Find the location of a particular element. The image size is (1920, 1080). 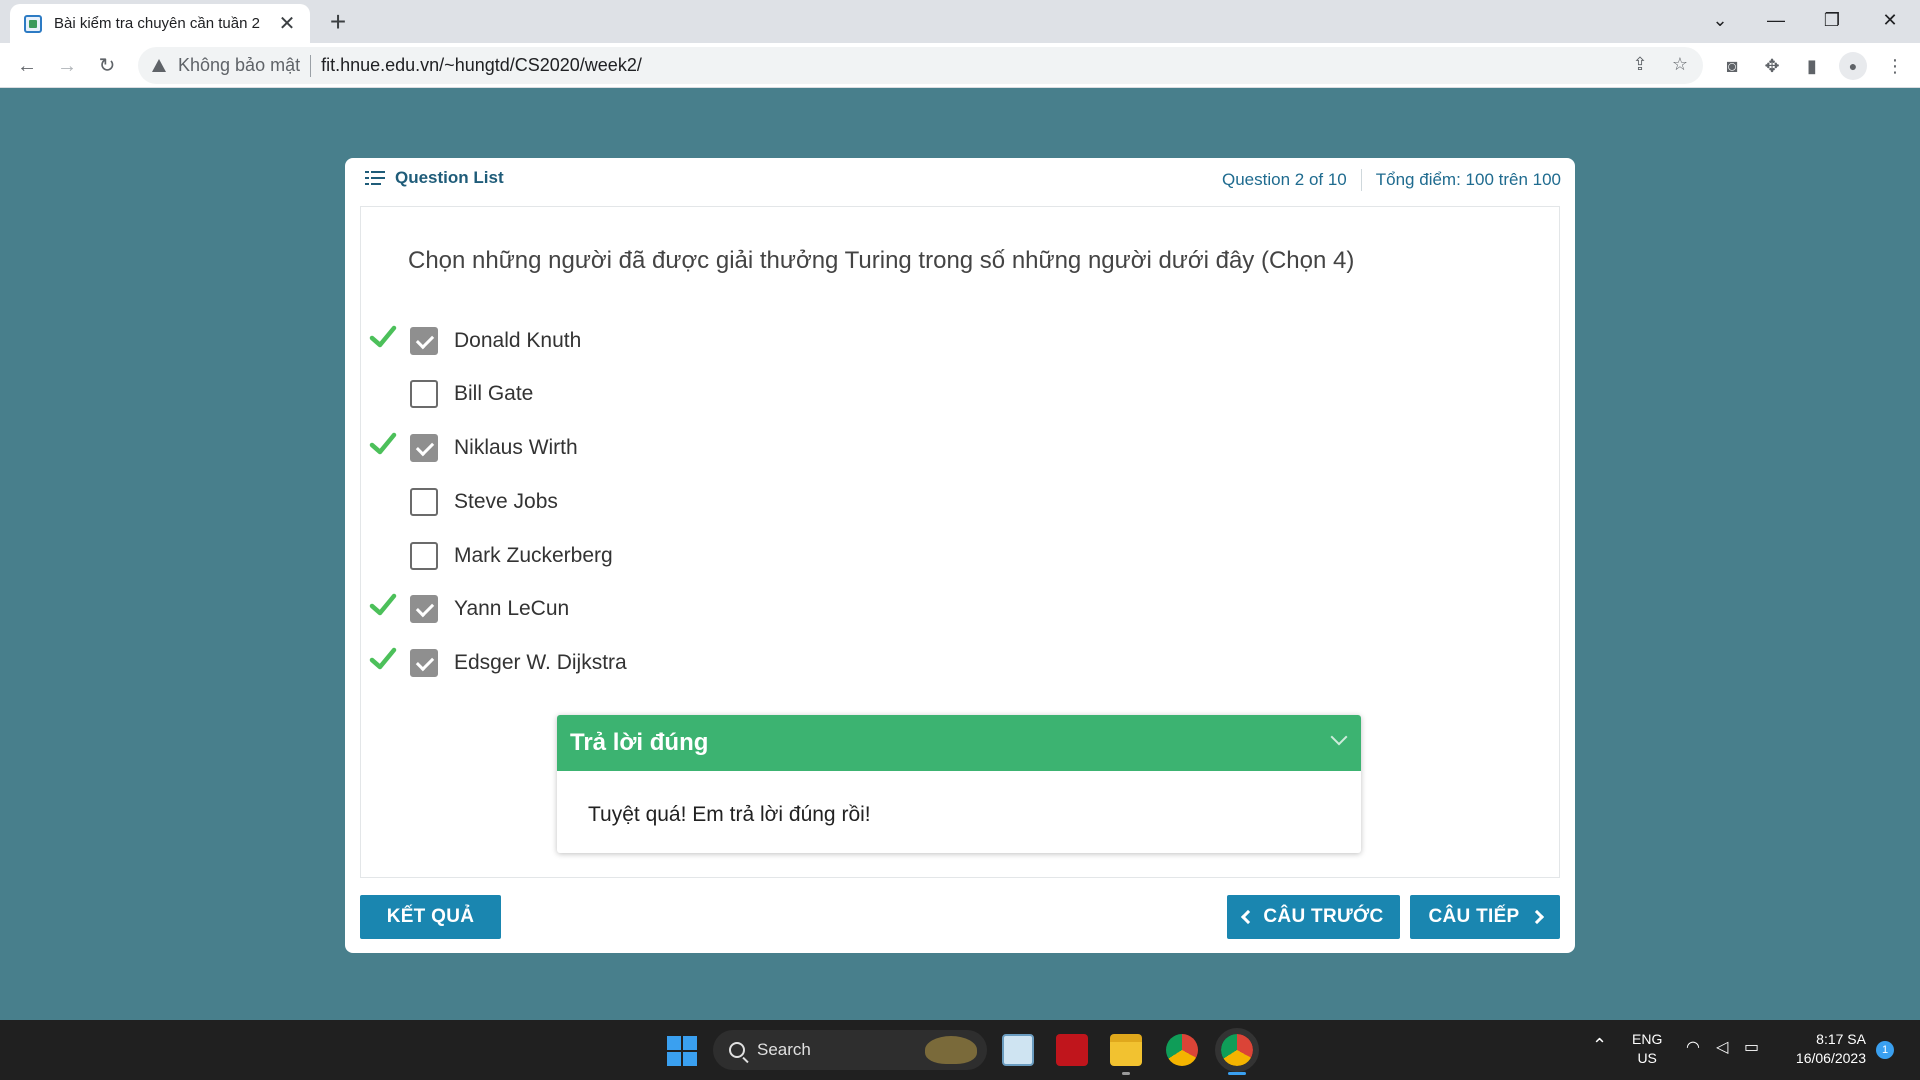

extensions-puzzle-icon: ✥ is located at coordinates (1772, 66).